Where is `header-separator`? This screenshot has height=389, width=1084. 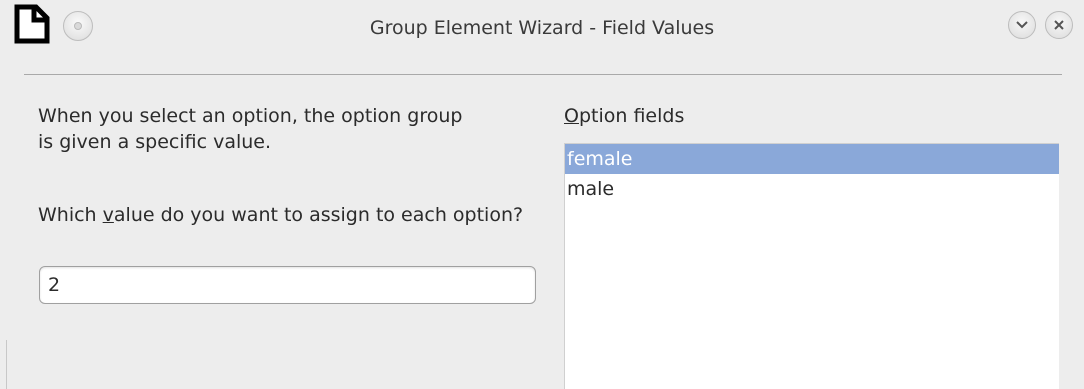 header-separator is located at coordinates (543, 74).